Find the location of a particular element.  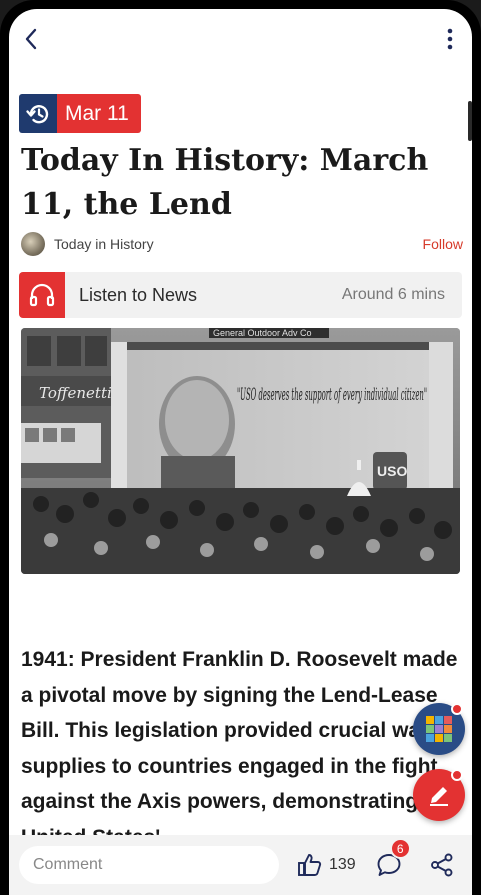

more-options-button is located at coordinates (450, 39).